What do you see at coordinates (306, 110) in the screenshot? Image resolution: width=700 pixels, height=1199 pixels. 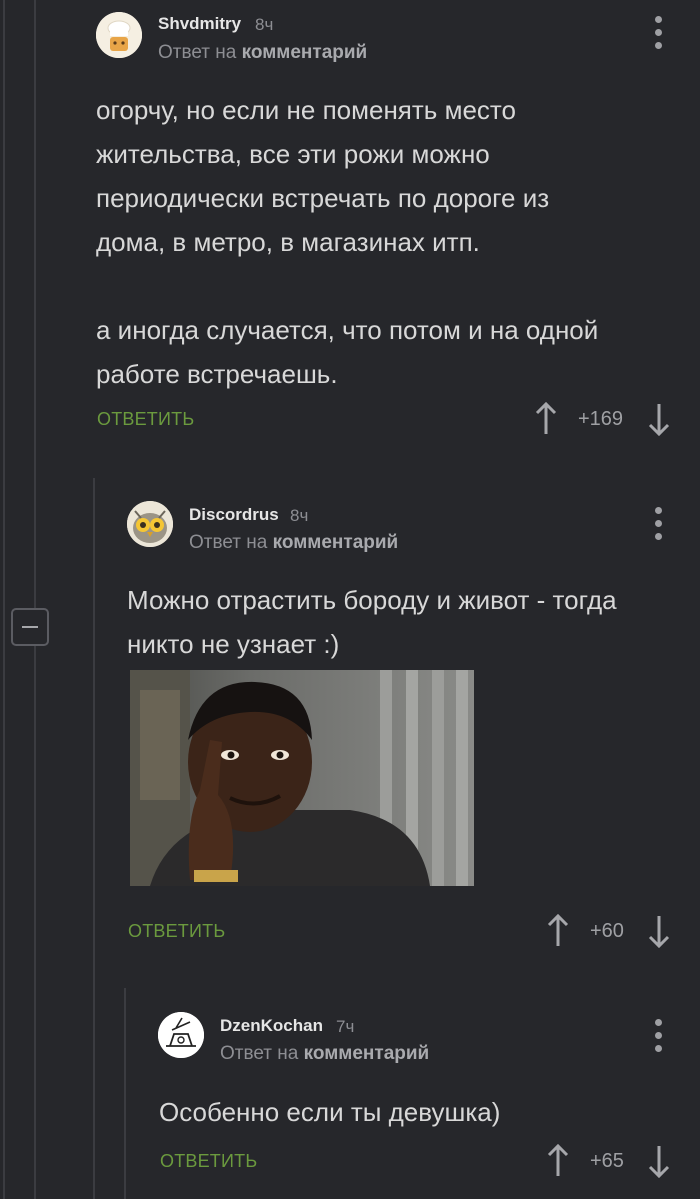 I see `text-line: огорчу, но если не поменять место` at bounding box center [306, 110].